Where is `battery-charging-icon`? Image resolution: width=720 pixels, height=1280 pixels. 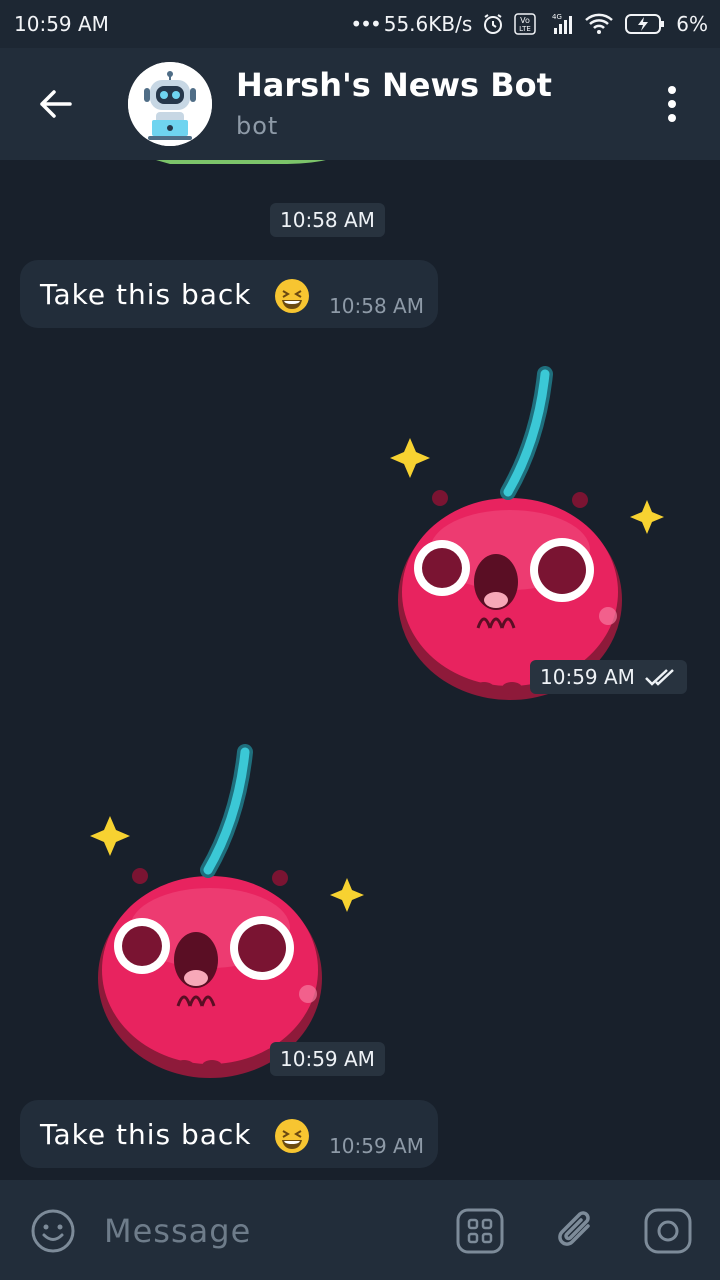
battery-charging-icon is located at coordinates (645, 24).